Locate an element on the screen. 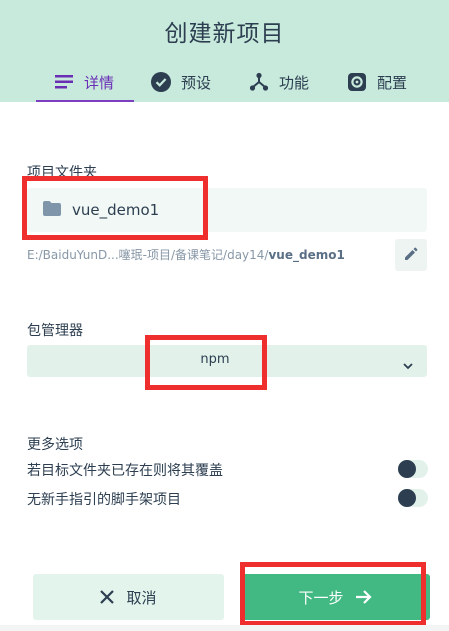 The image size is (449, 631). tab-config: 配置 is located at coordinates (377, 82).